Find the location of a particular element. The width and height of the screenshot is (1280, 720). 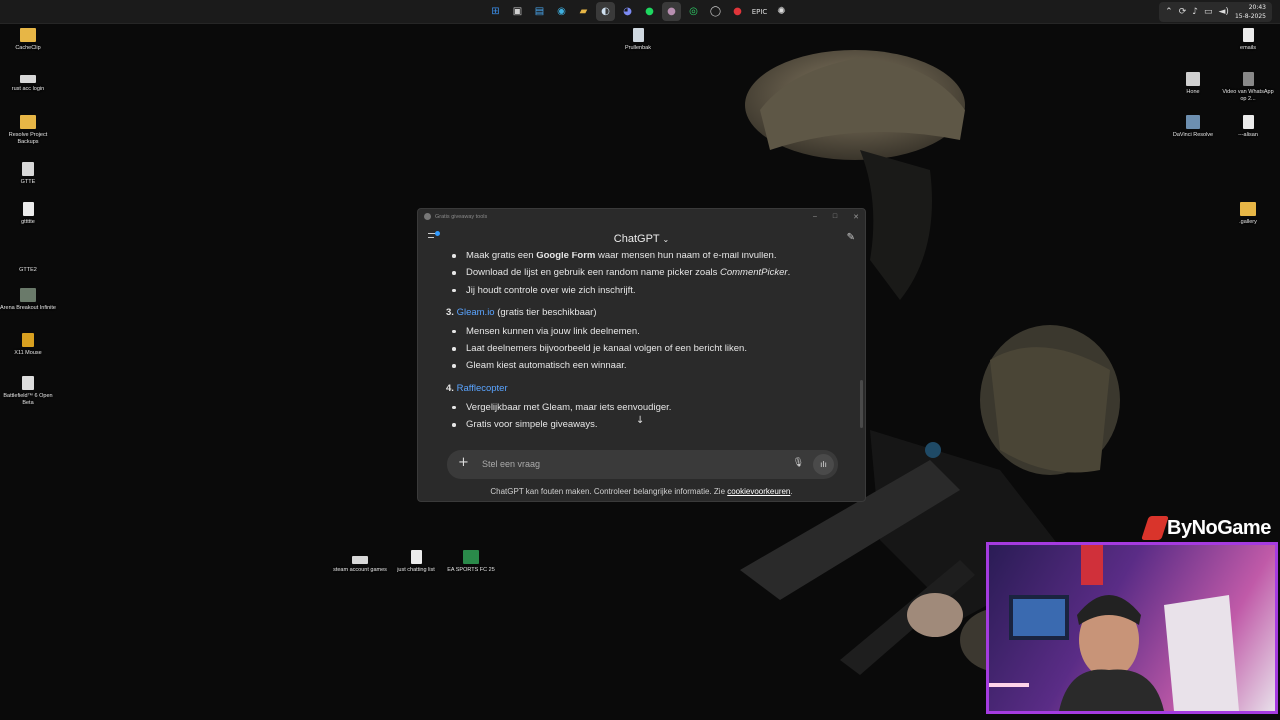

spotify-icon: ● is located at coordinates (649, 11).